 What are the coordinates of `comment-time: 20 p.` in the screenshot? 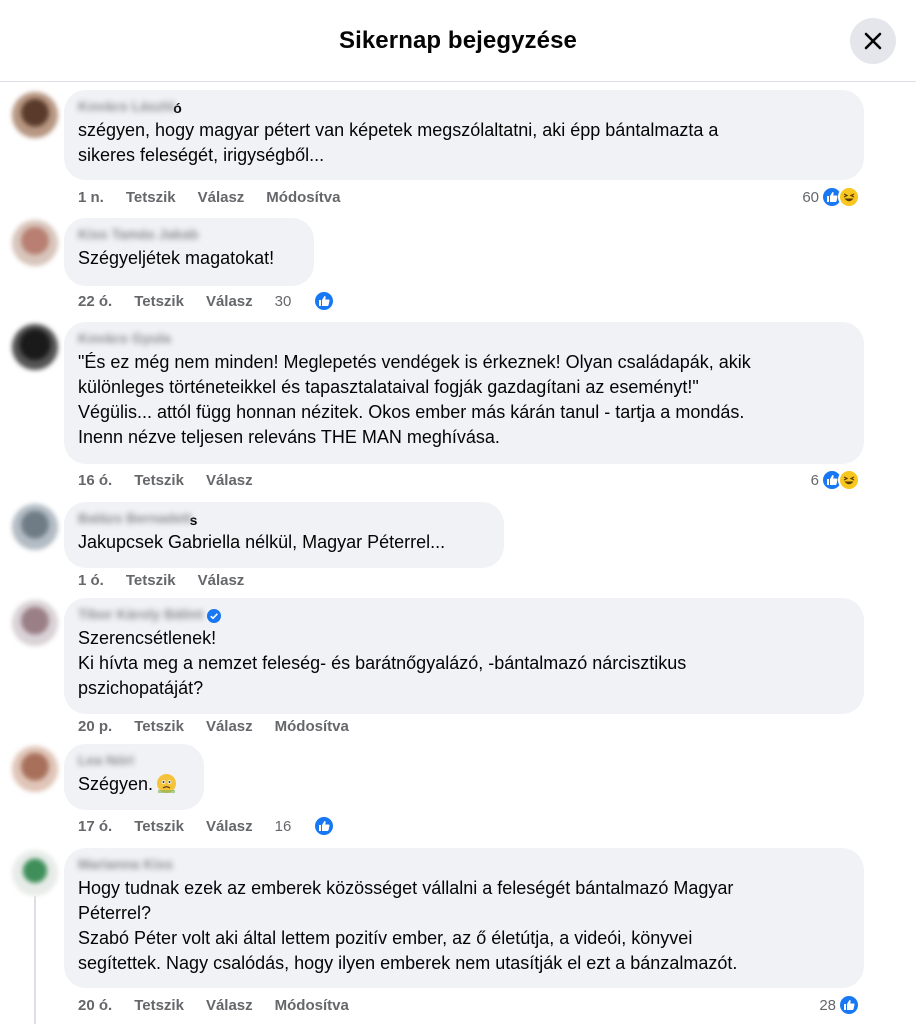 It's located at (95, 726).